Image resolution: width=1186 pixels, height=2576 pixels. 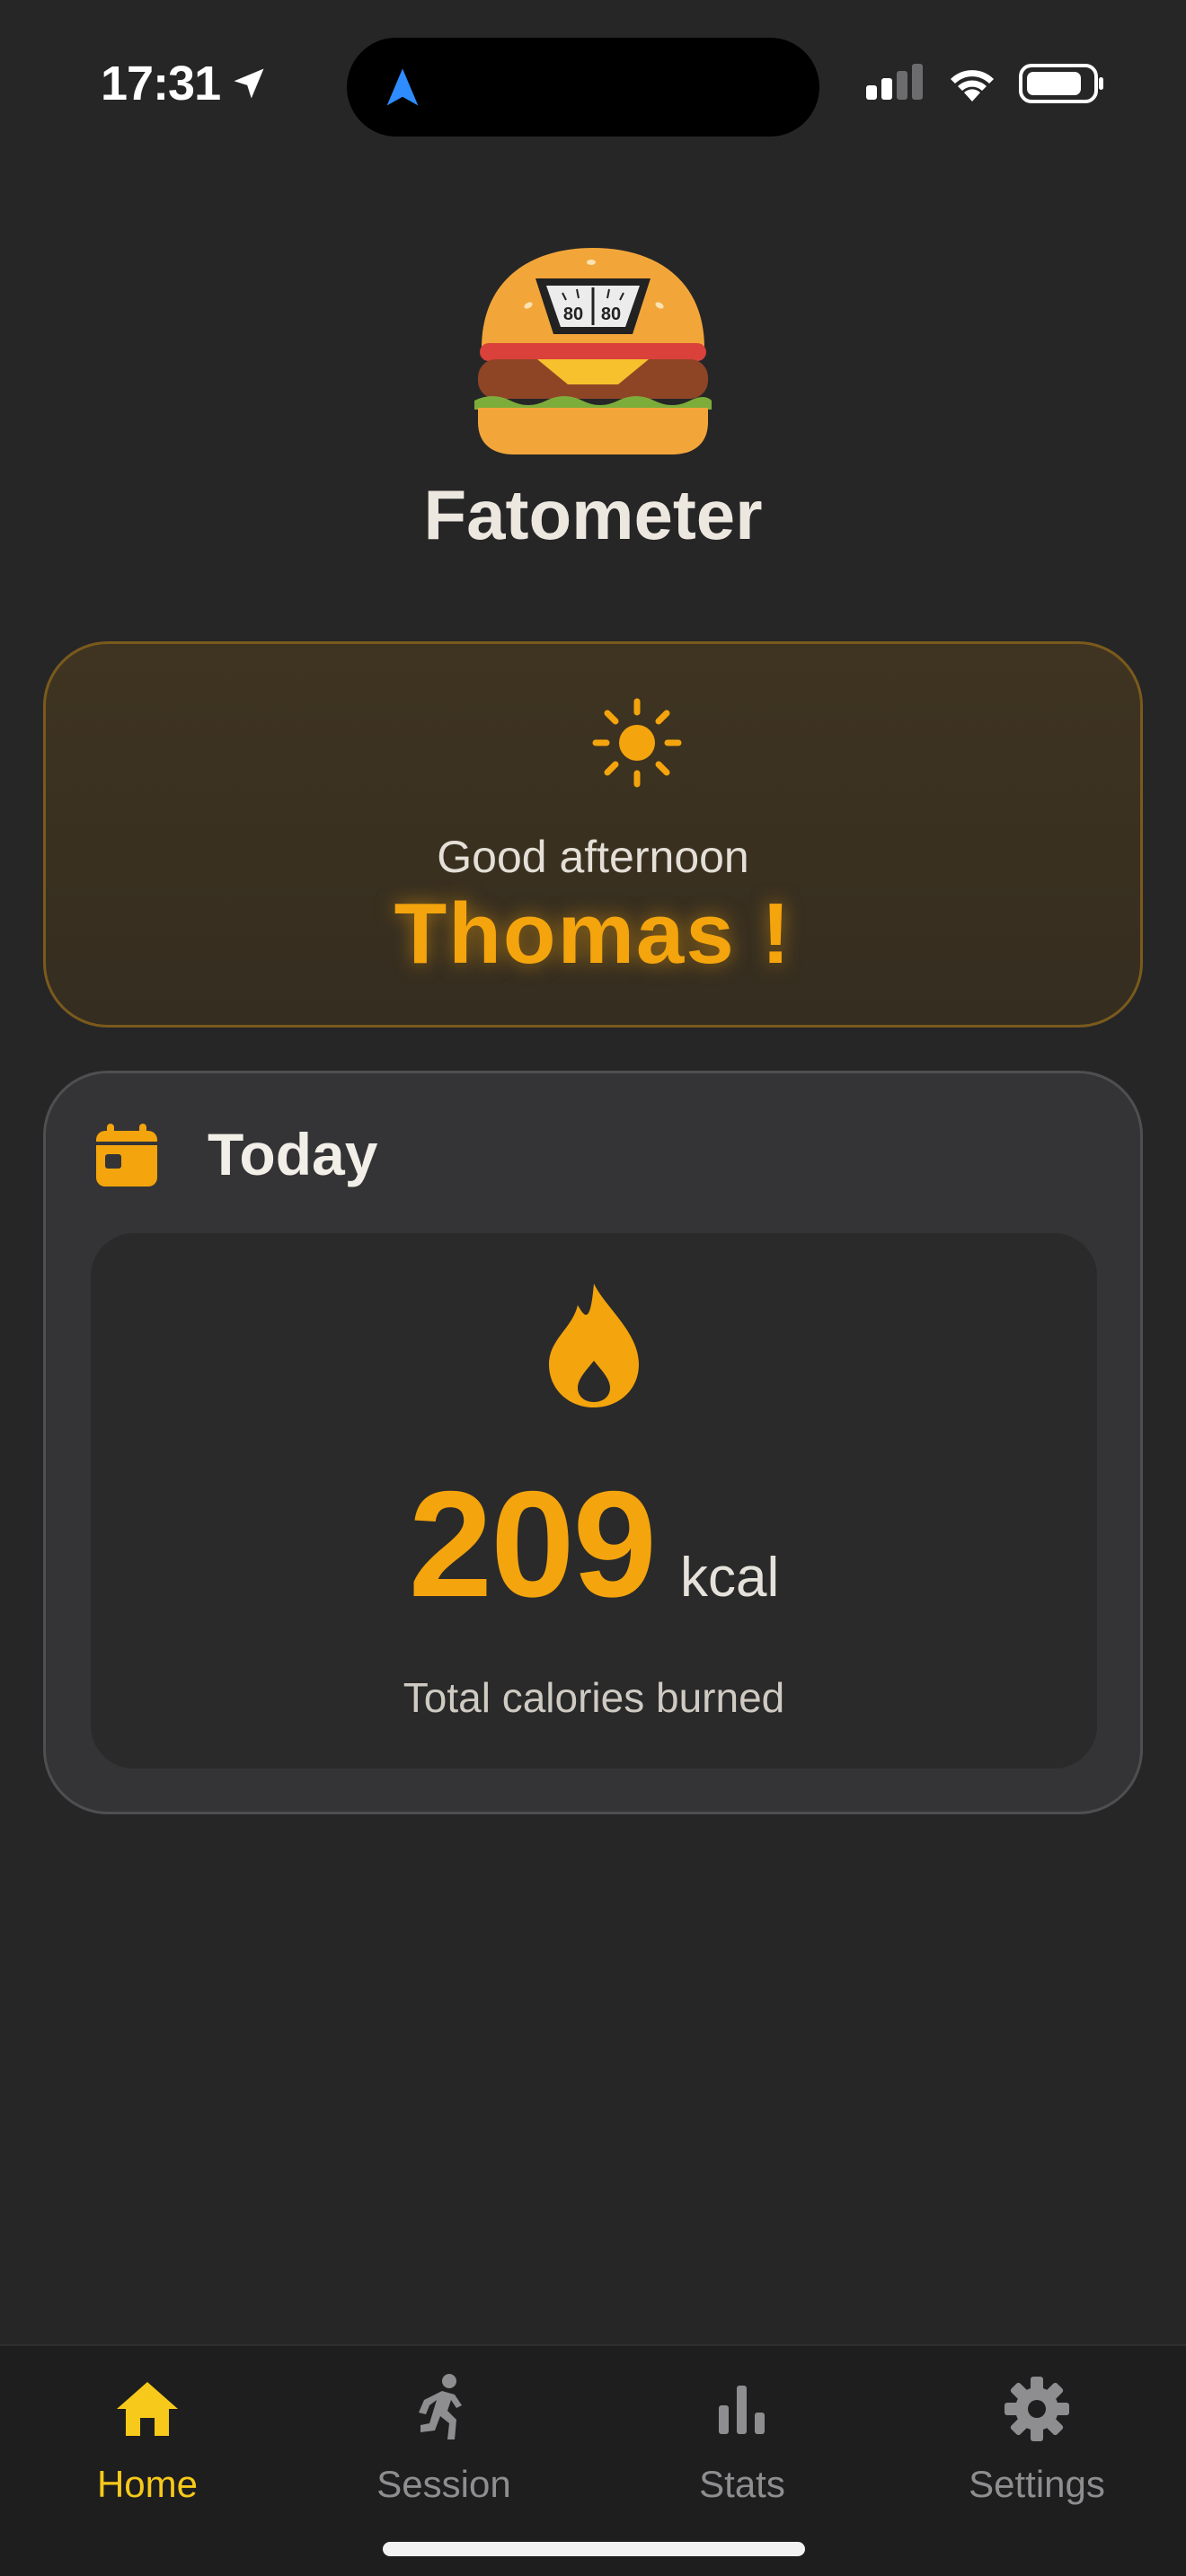 What do you see at coordinates (594, 1345) in the screenshot?
I see `flame-icon` at bounding box center [594, 1345].